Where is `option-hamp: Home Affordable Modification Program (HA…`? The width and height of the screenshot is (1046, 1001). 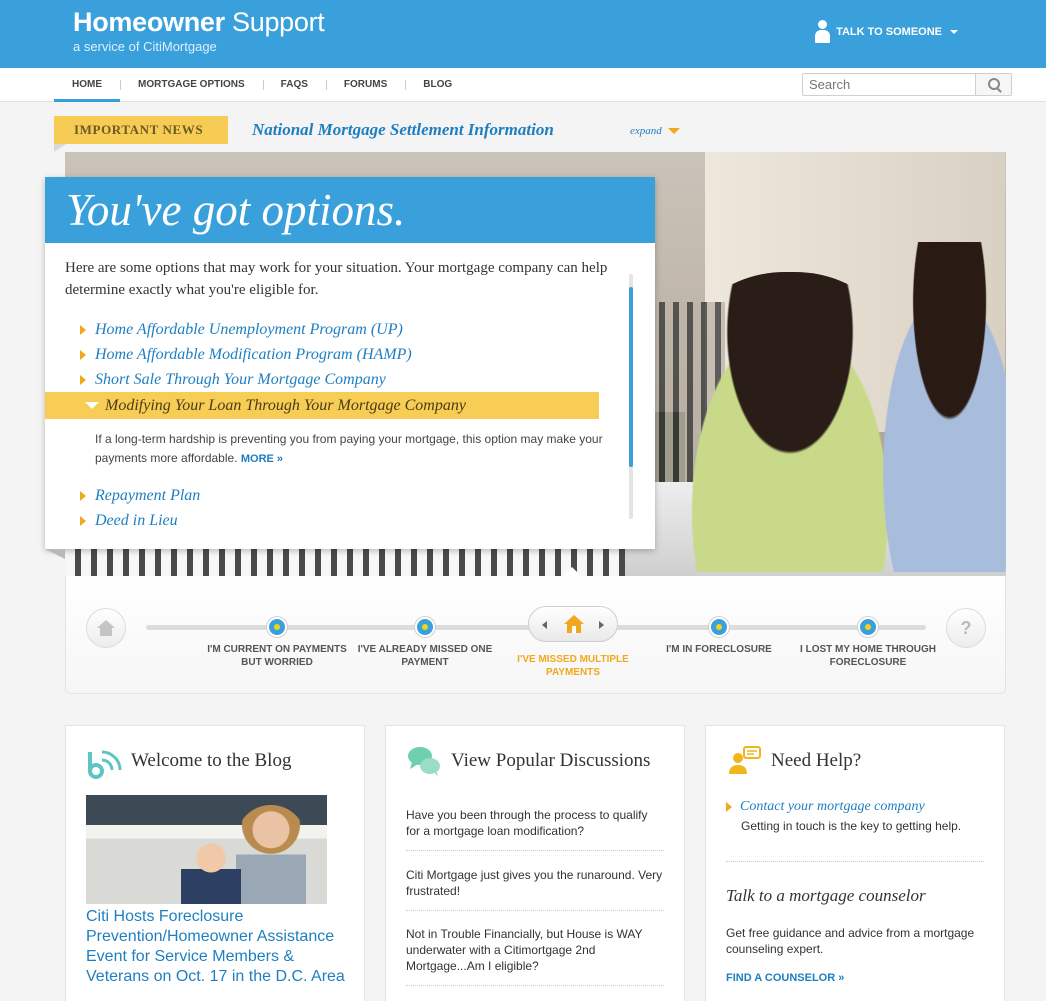 option-hamp: Home Affordable Modification Program (HA… is located at coordinates (335, 354).